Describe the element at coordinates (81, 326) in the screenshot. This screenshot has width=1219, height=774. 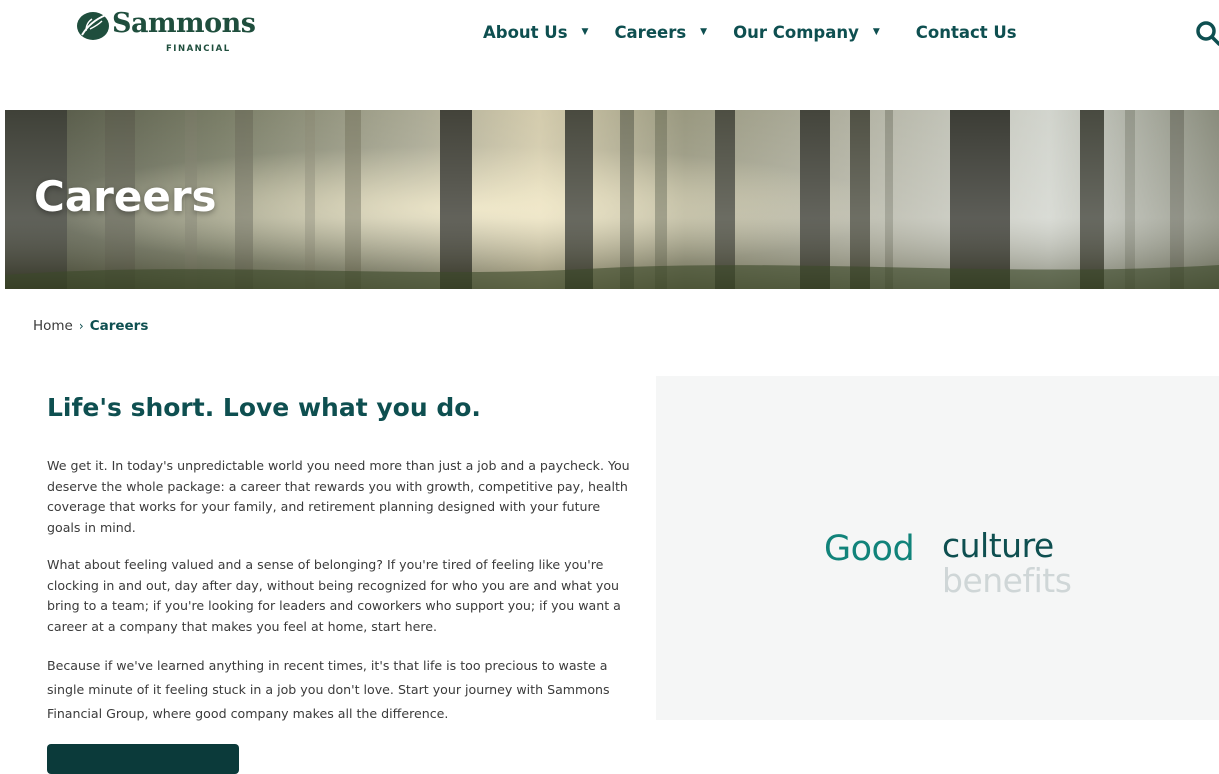
I see `chevron-right-icon: ›` at that location.